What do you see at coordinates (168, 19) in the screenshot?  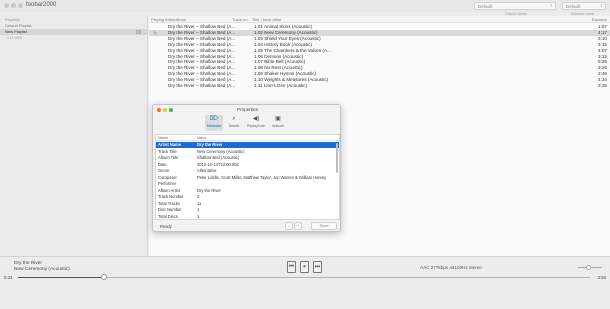 I see `column-playing-artist: Playing Artist/album` at bounding box center [168, 19].